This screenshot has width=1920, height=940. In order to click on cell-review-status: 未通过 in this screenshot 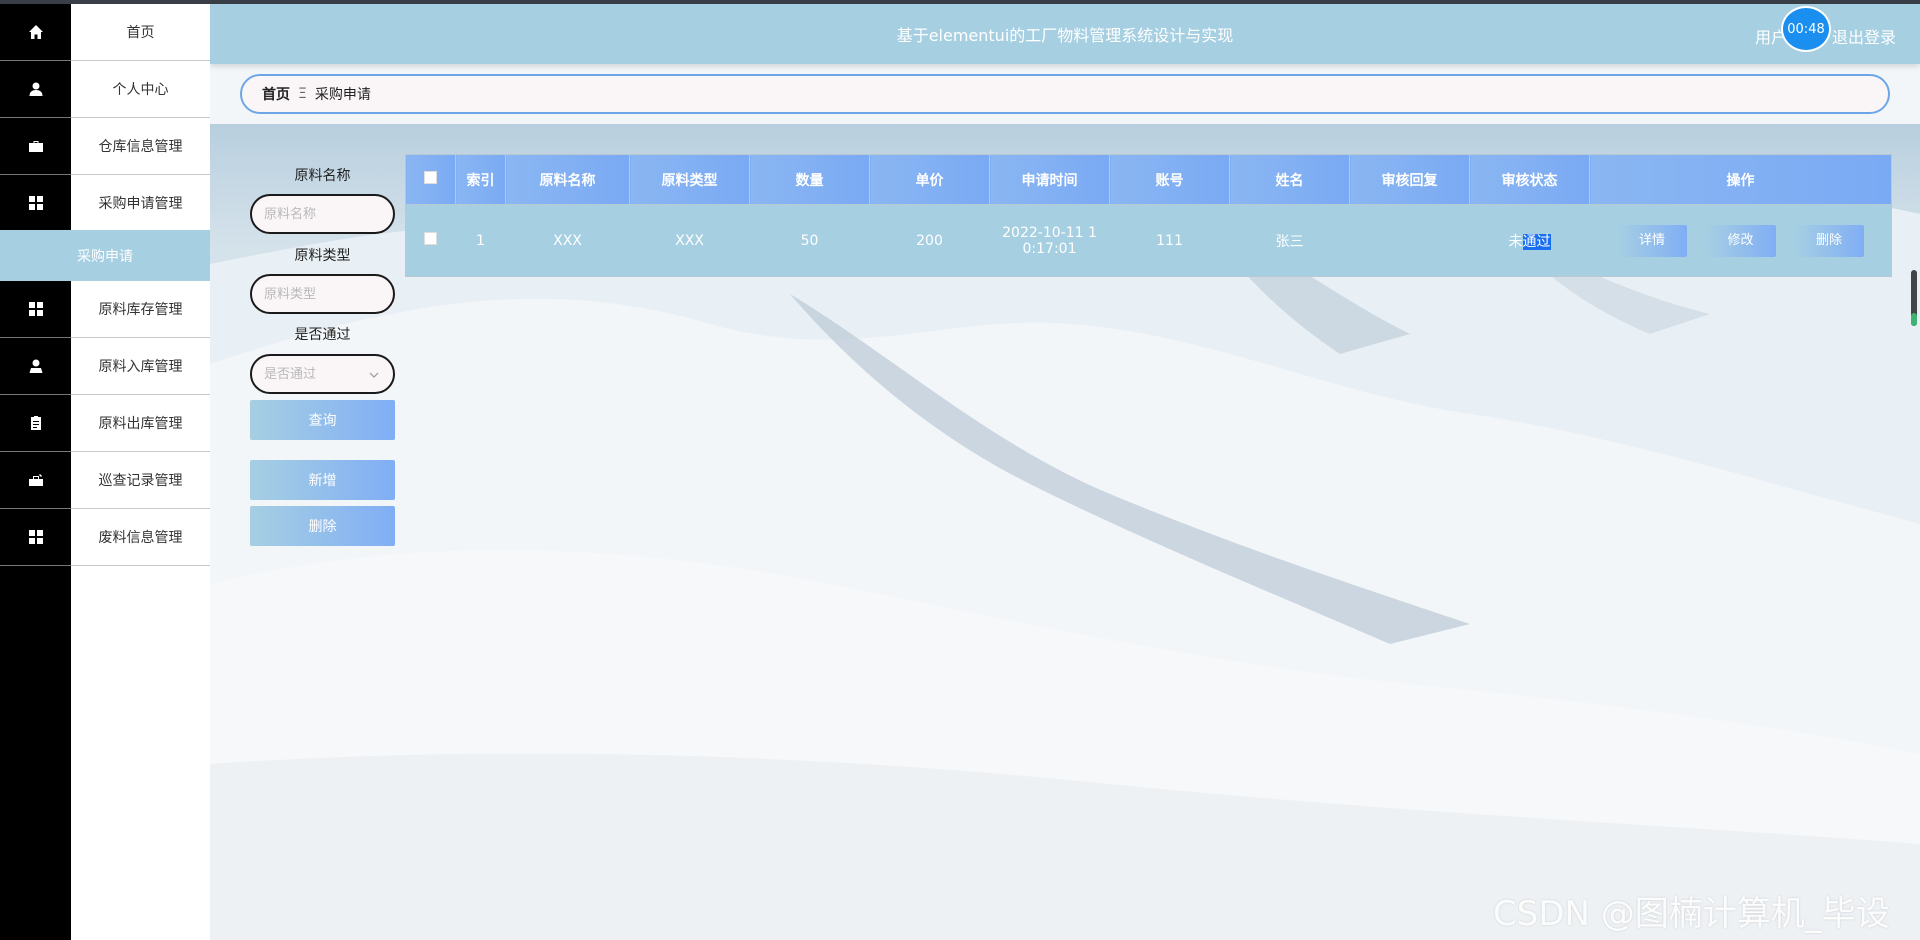, I will do `click(1529, 240)`.